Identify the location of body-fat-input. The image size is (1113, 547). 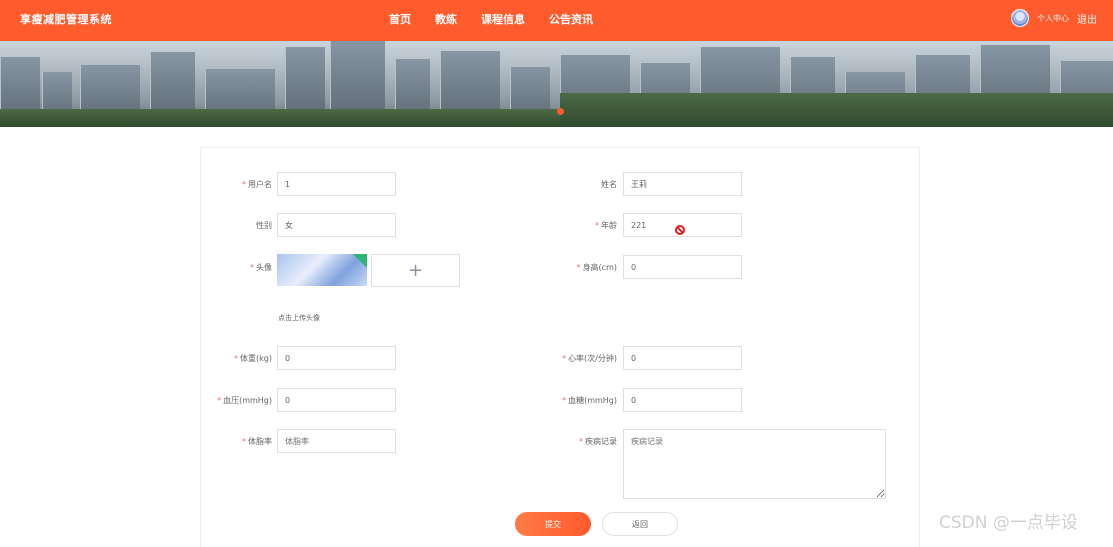
(336, 441).